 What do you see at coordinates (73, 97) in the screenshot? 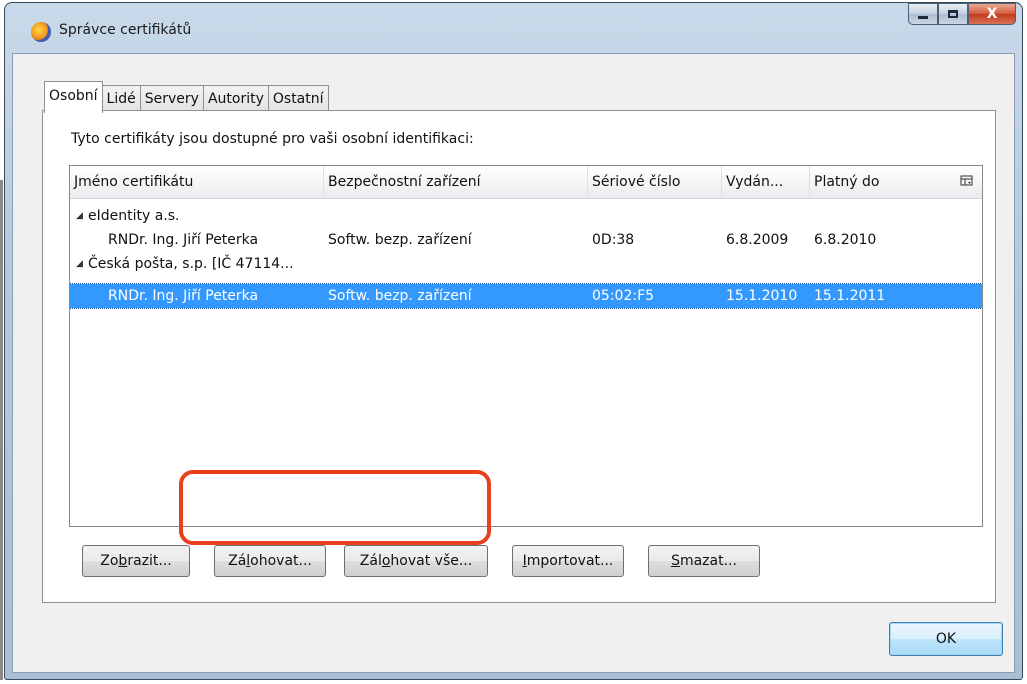
I see `tab-osobni: Osobní` at bounding box center [73, 97].